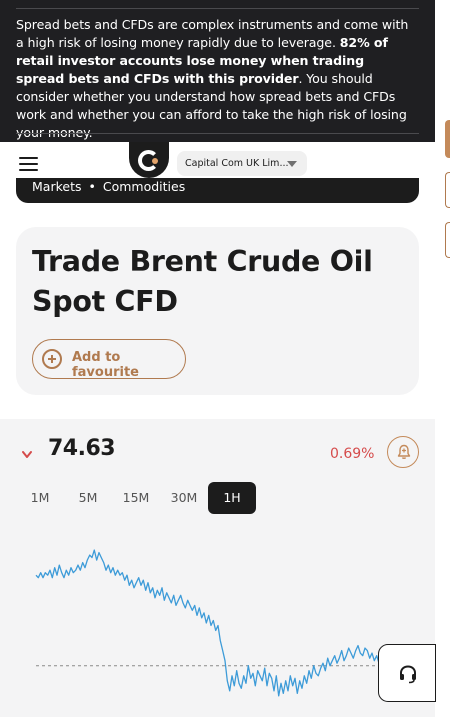 The image size is (450, 717). What do you see at coordinates (52, 359) in the screenshot?
I see `plus-circle-icon` at bounding box center [52, 359].